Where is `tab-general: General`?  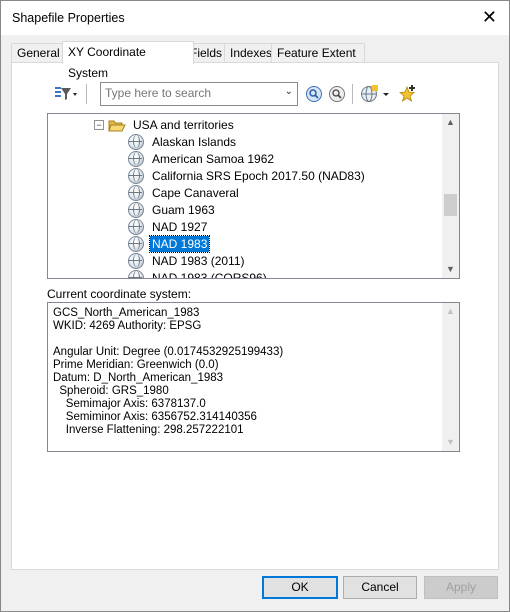
tab-general: General is located at coordinates (40, 53).